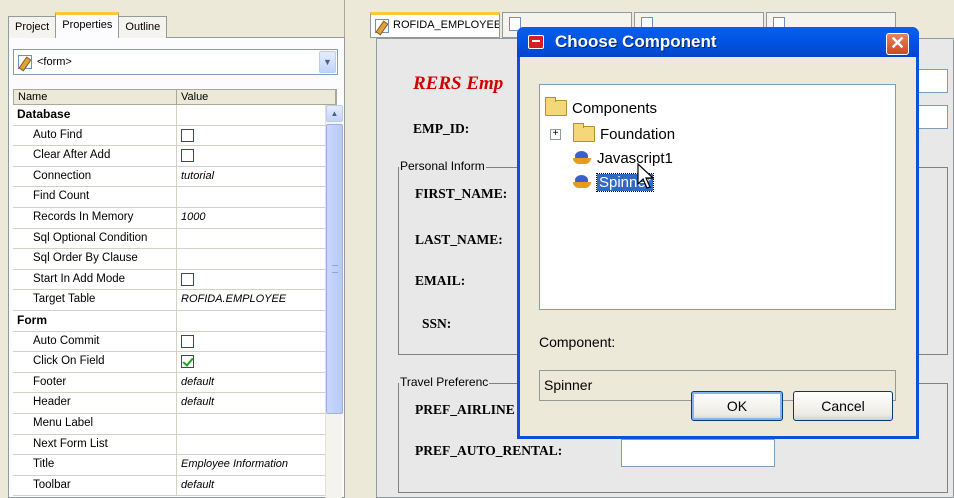 The height and width of the screenshot is (498, 954). What do you see at coordinates (95, 238) in the screenshot?
I see `property-name: Sql Optional Condition` at bounding box center [95, 238].